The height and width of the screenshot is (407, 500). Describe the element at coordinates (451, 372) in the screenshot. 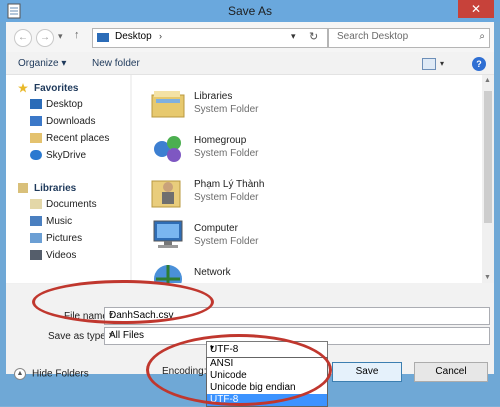

I see `cancel-button: Cancel` at that location.